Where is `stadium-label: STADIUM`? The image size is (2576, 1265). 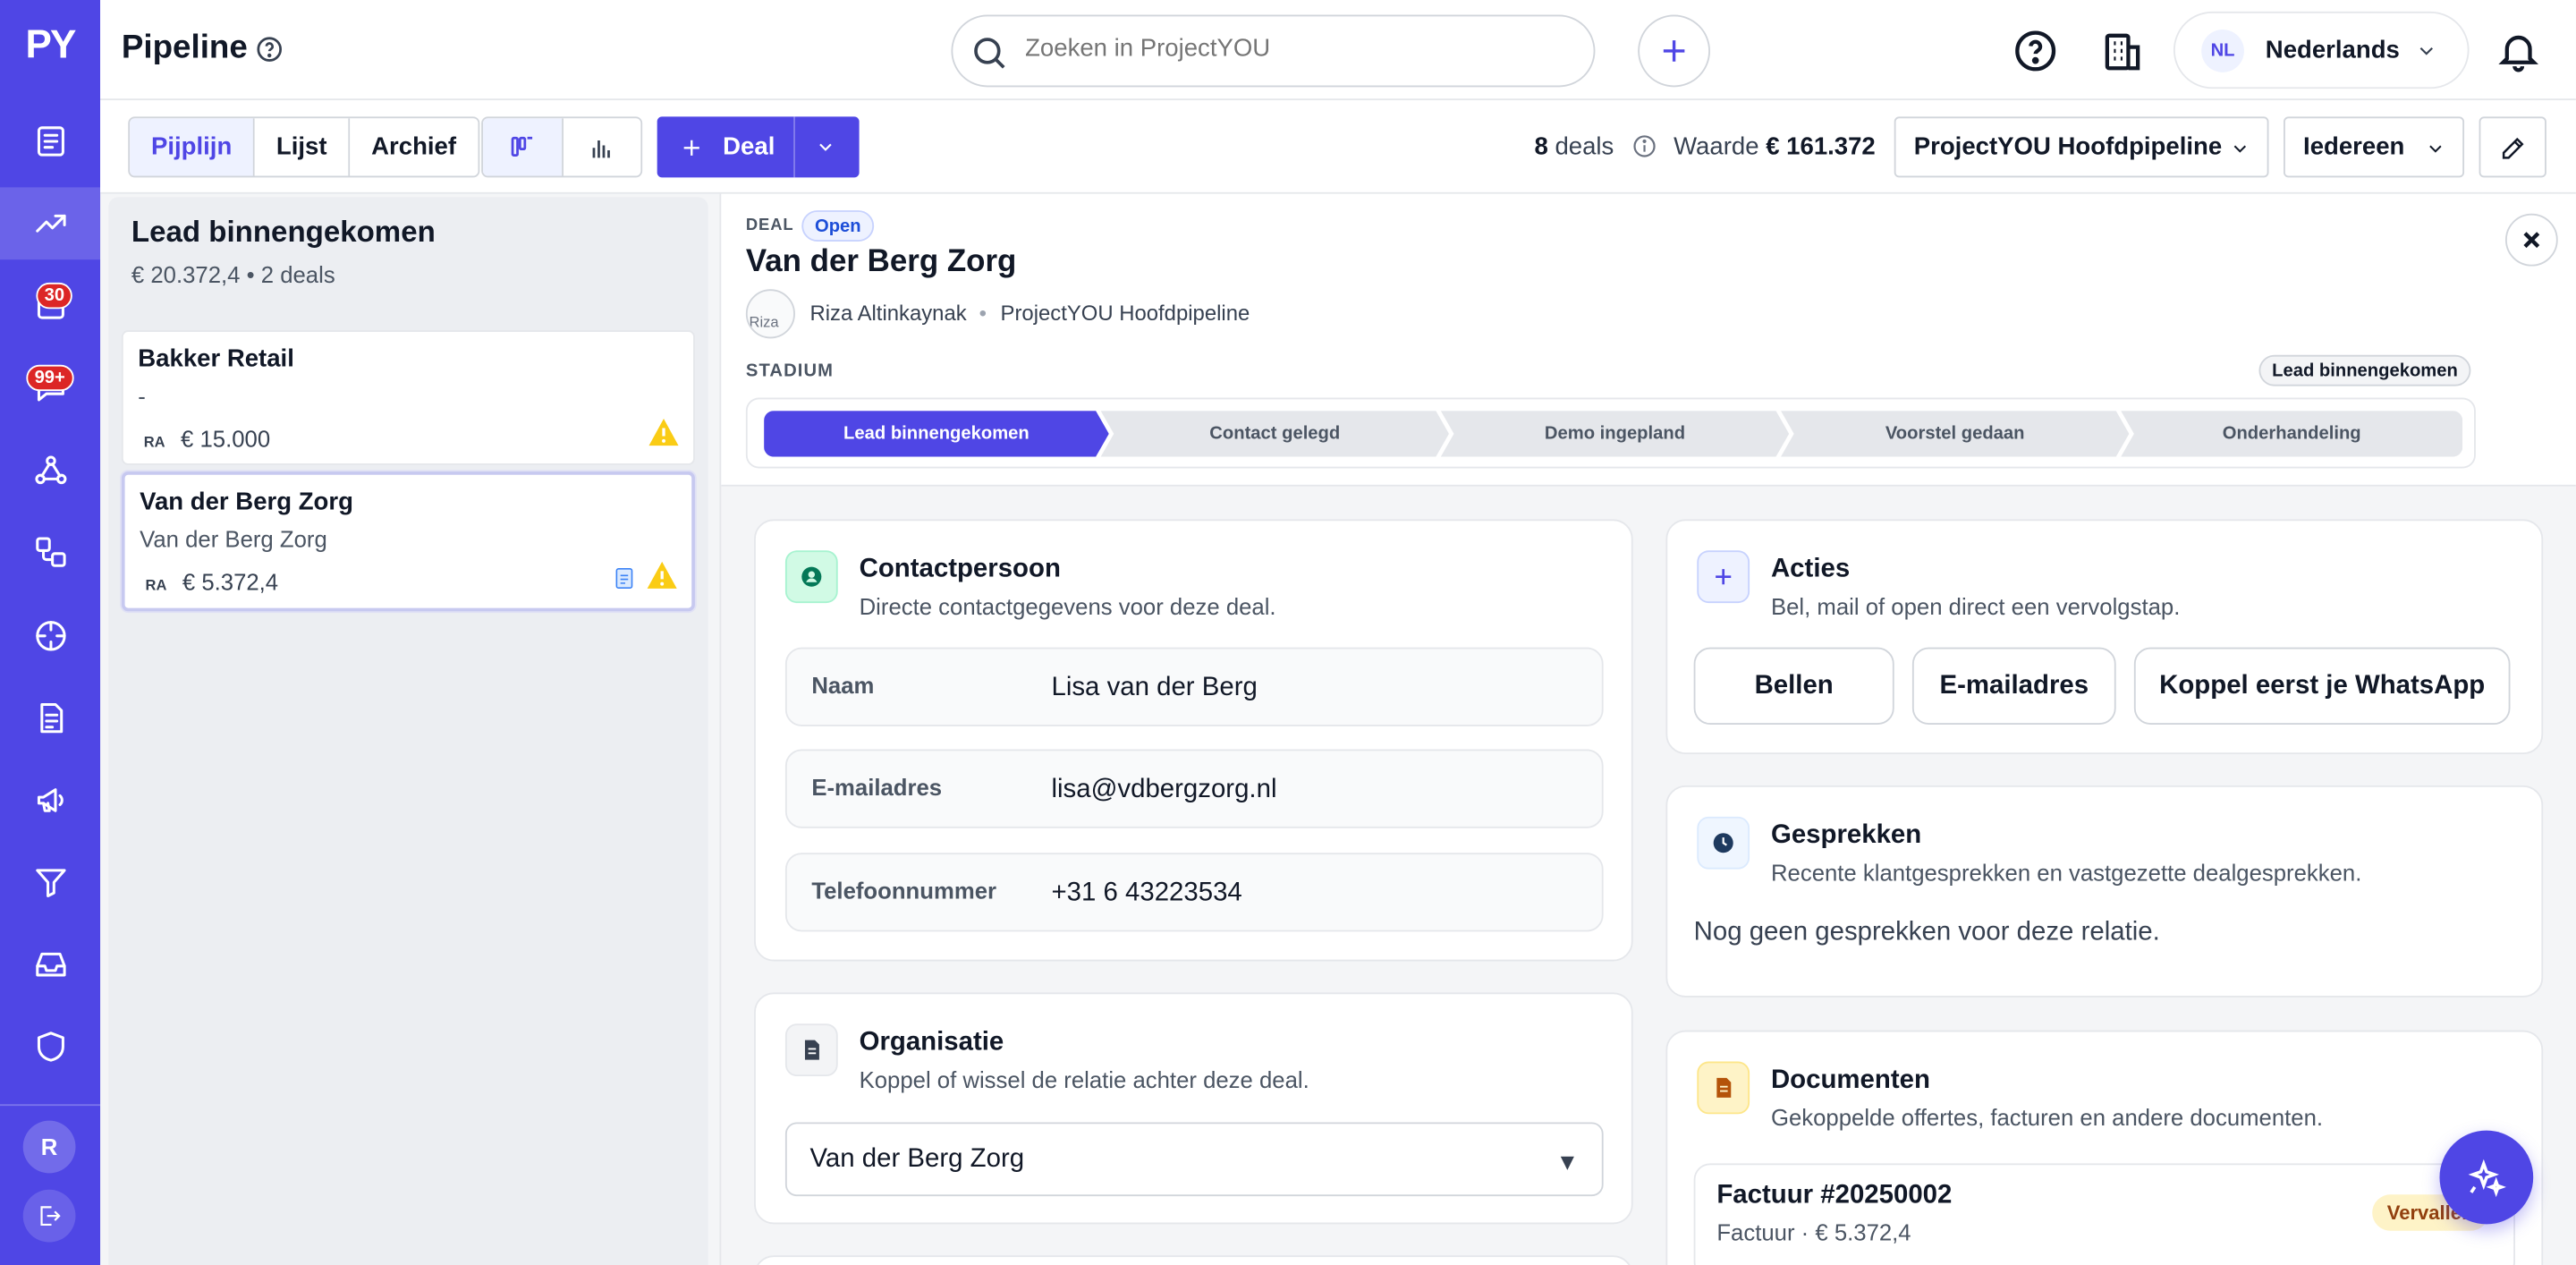
stadium-label: STADIUM is located at coordinates (790, 371).